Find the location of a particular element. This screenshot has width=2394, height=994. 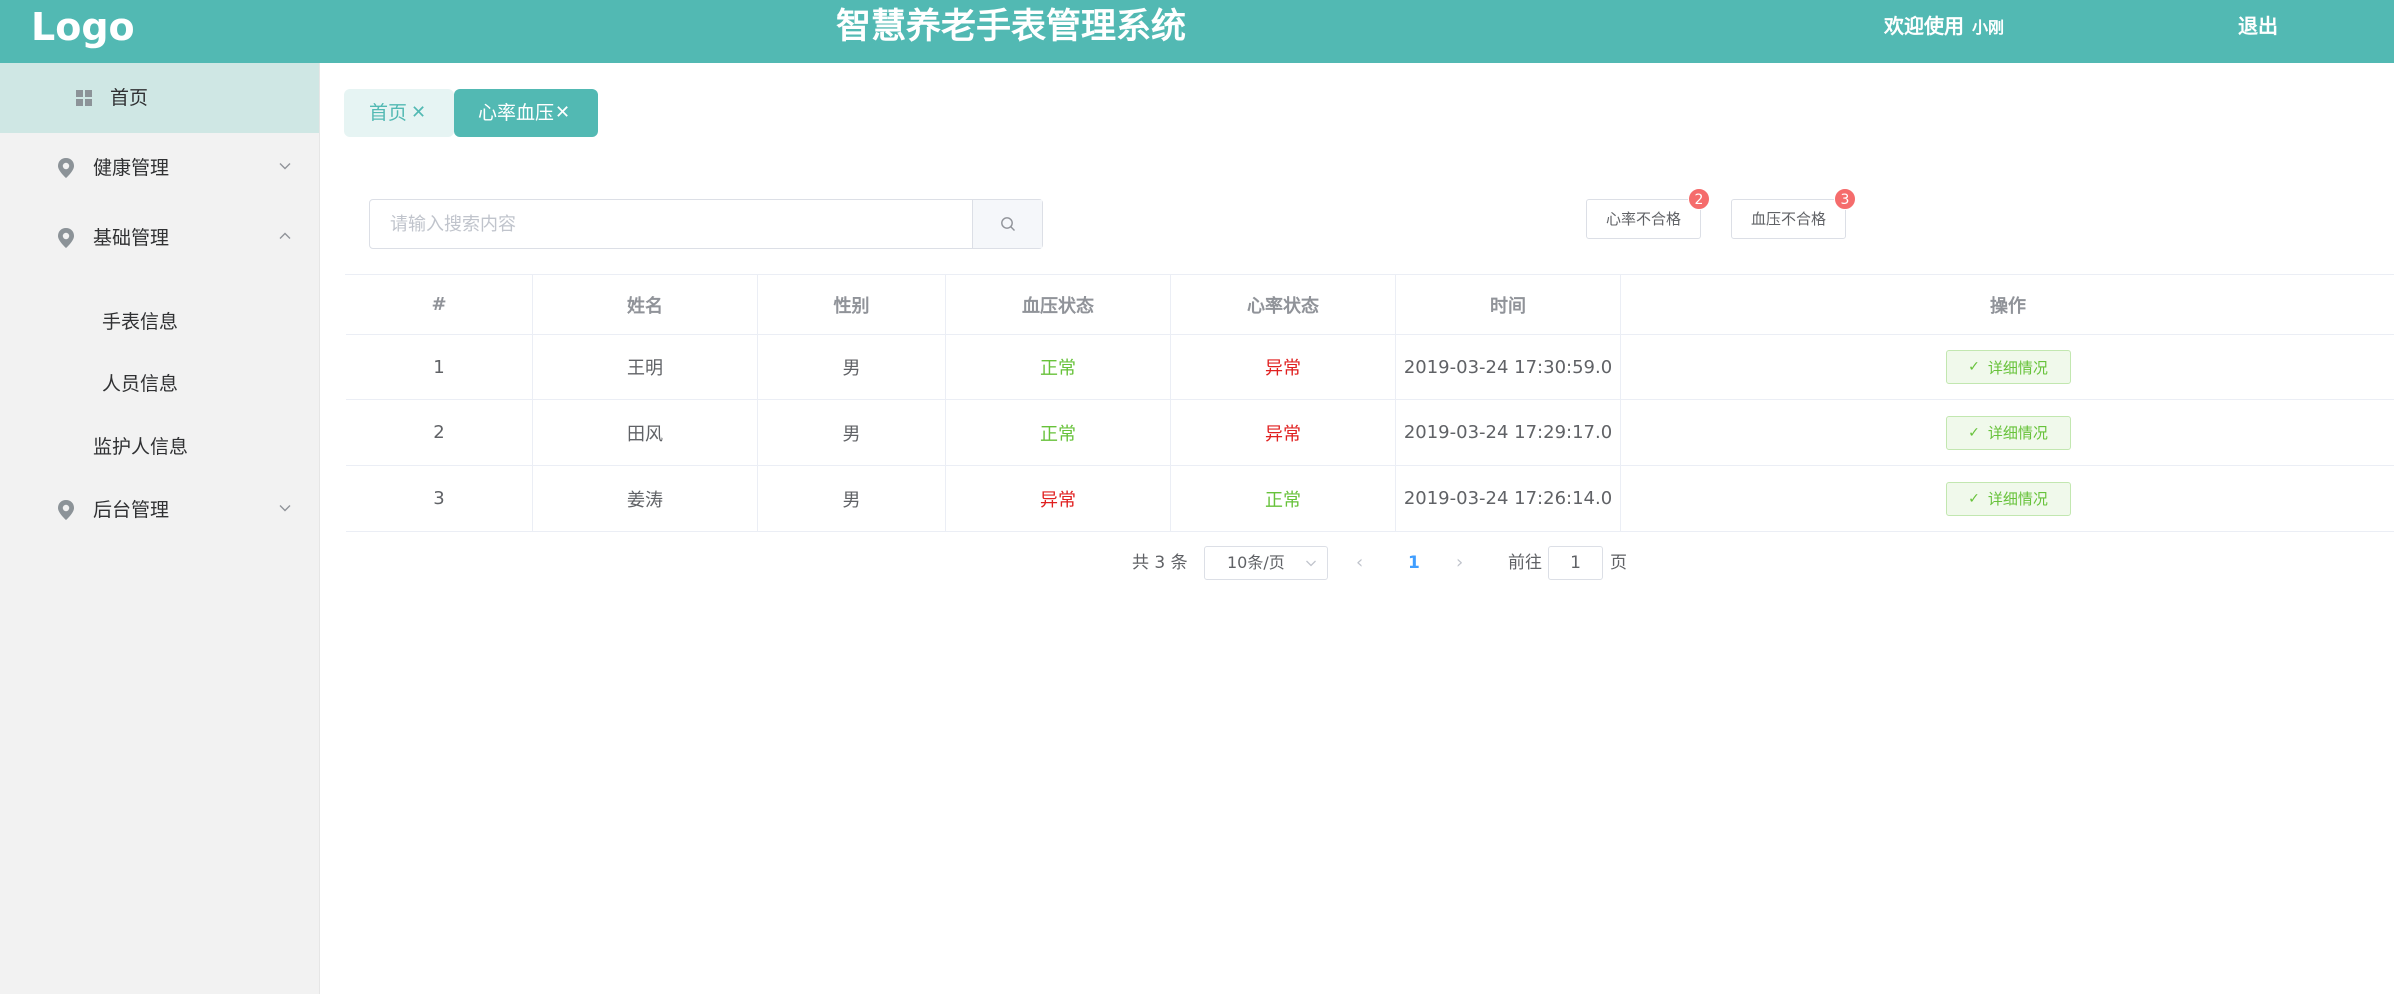

prev-page-button: ‹ is located at coordinates (1359, 563).